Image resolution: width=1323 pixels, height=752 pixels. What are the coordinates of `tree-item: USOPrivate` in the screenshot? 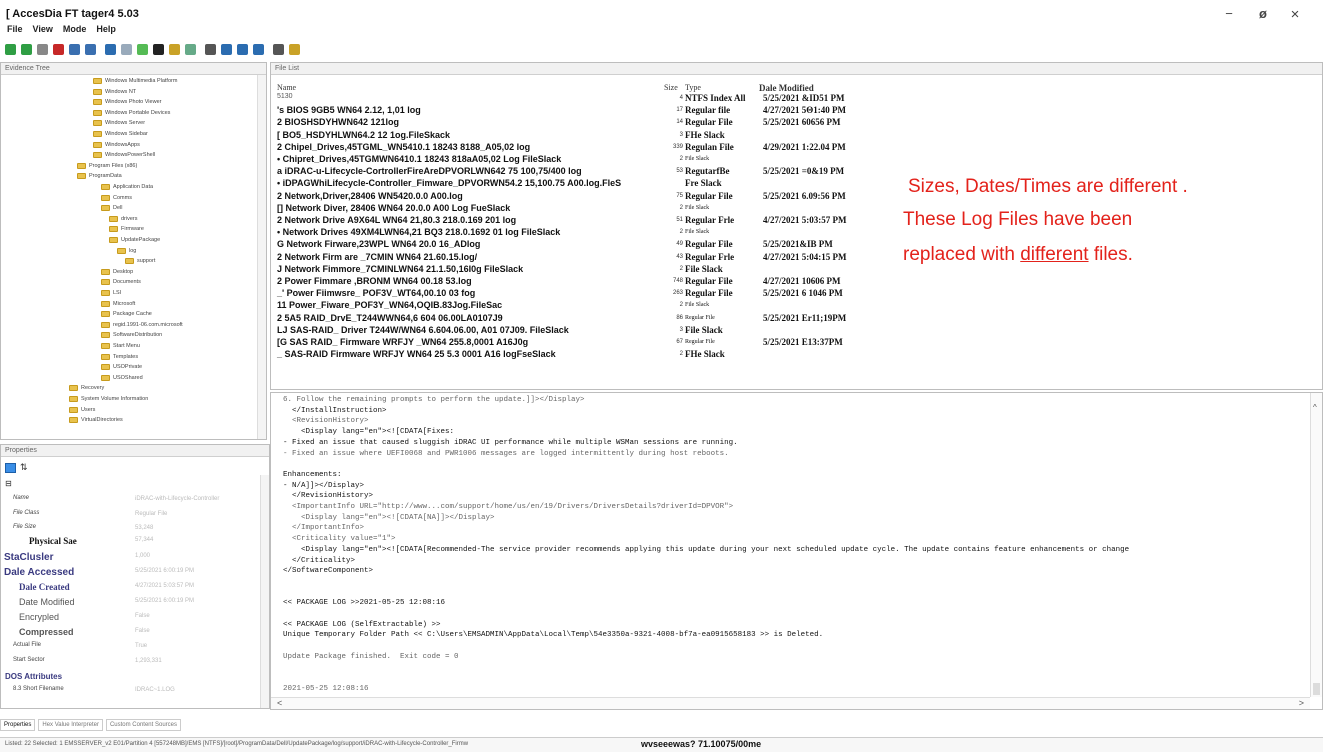 It's located at (121, 367).